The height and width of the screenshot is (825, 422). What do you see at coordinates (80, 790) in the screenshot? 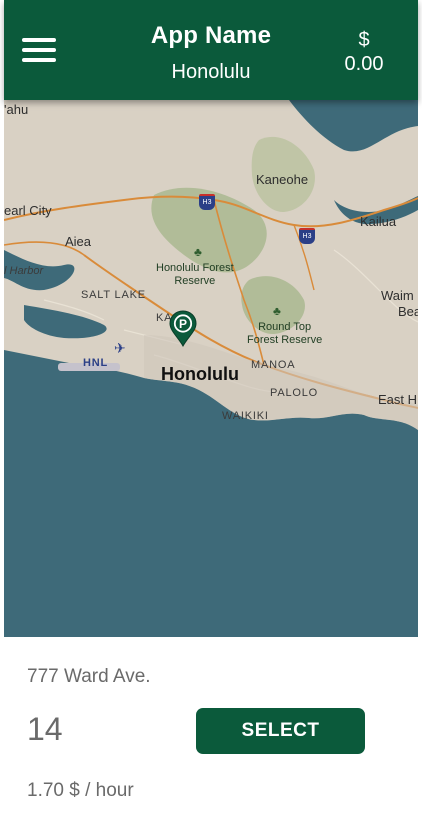
I see `spot-rate: 1.70 $ / hour` at bounding box center [80, 790].